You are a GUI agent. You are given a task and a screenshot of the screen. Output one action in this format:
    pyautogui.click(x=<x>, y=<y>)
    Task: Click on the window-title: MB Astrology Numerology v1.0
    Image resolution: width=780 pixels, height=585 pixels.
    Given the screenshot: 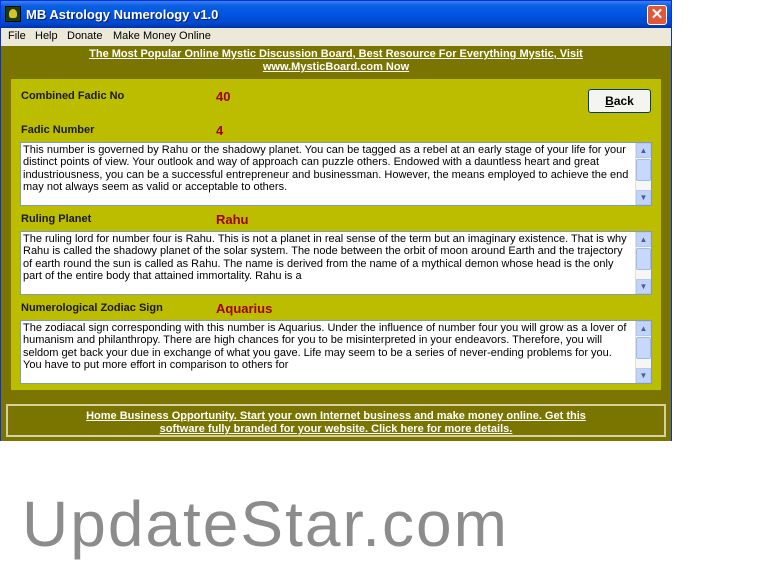 What is the action you would take?
    pyautogui.click(x=122, y=14)
    